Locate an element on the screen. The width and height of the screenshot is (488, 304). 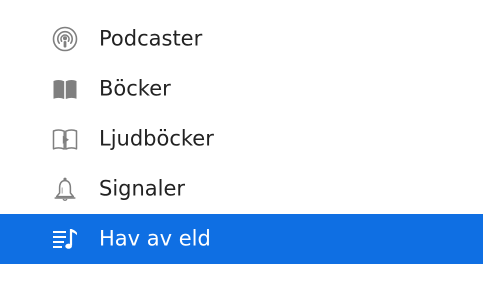
podcast-icon is located at coordinates (65, 39).